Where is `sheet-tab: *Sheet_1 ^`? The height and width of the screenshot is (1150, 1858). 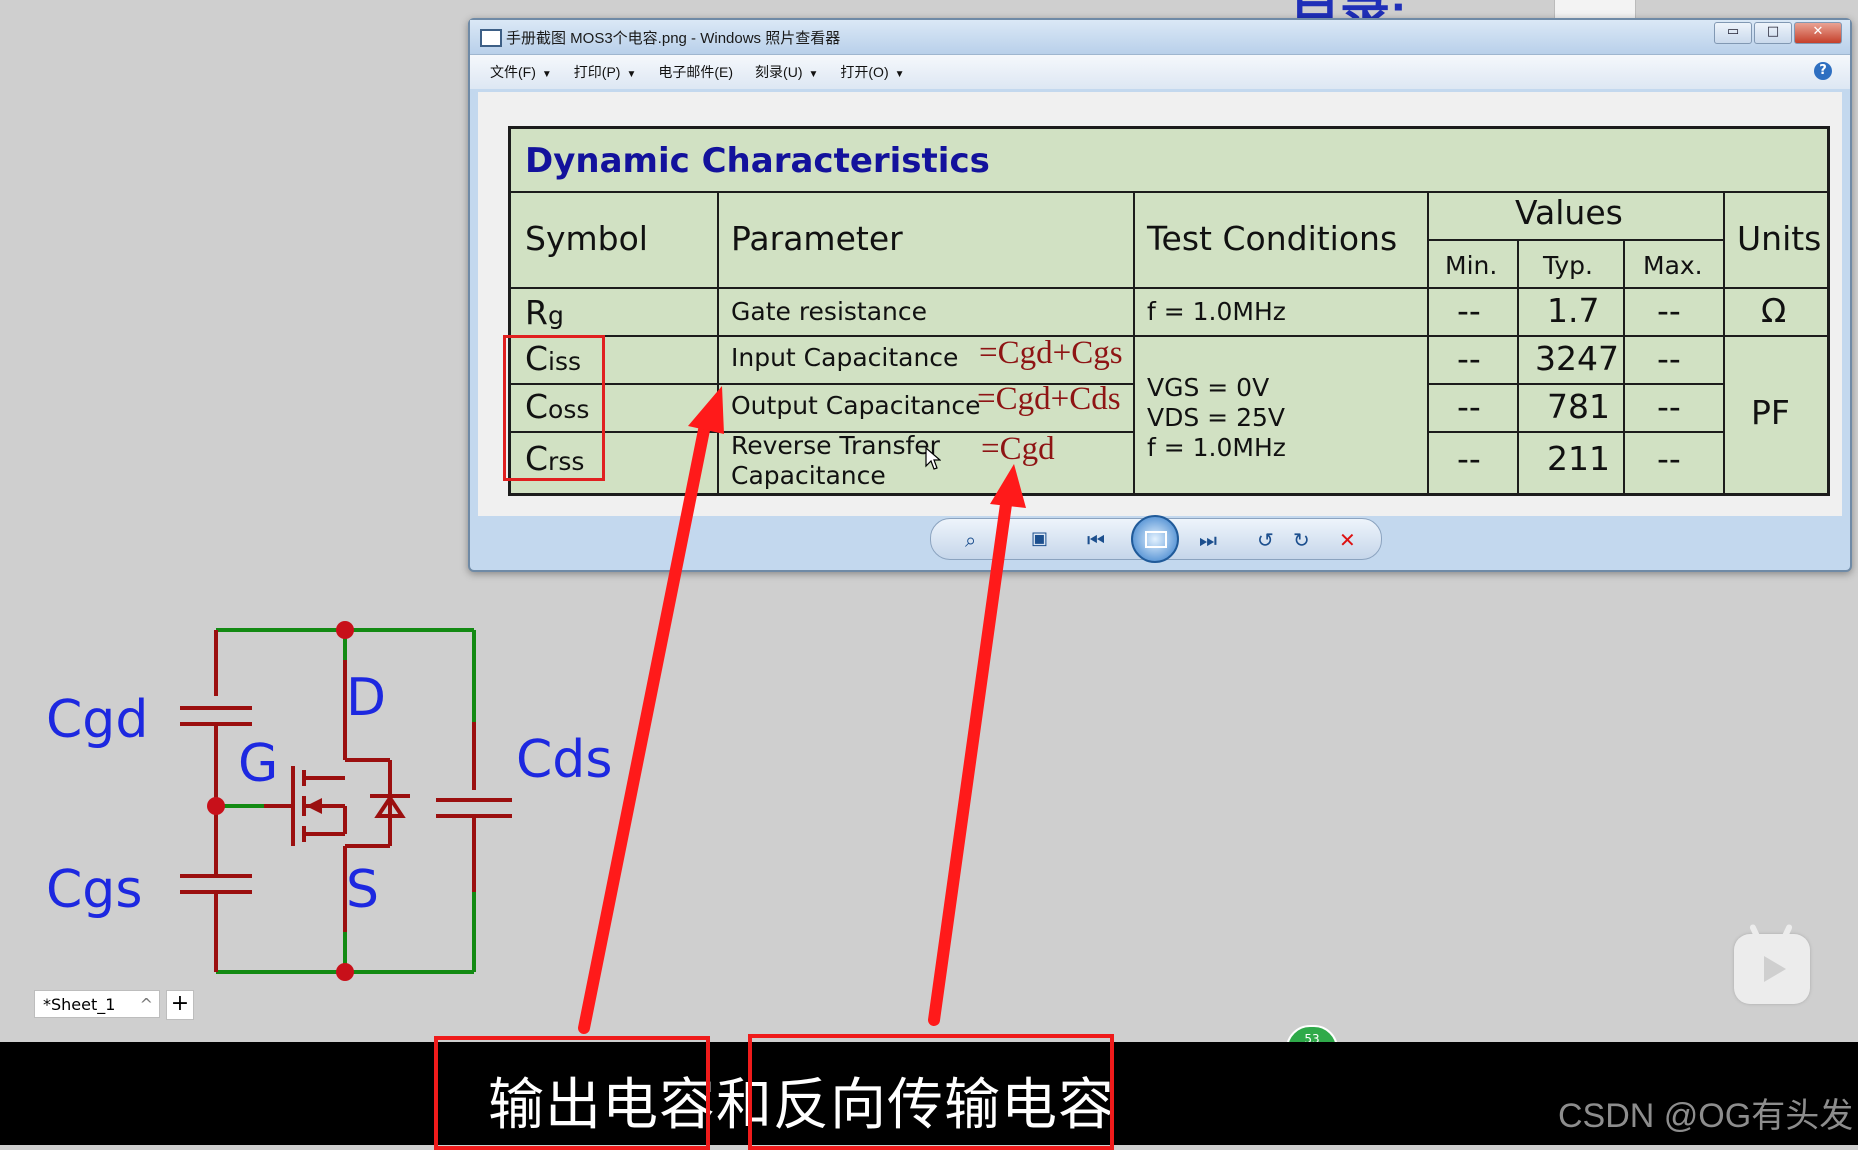
sheet-tab: *Sheet_1 ^ is located at coordinates (97, 1004).